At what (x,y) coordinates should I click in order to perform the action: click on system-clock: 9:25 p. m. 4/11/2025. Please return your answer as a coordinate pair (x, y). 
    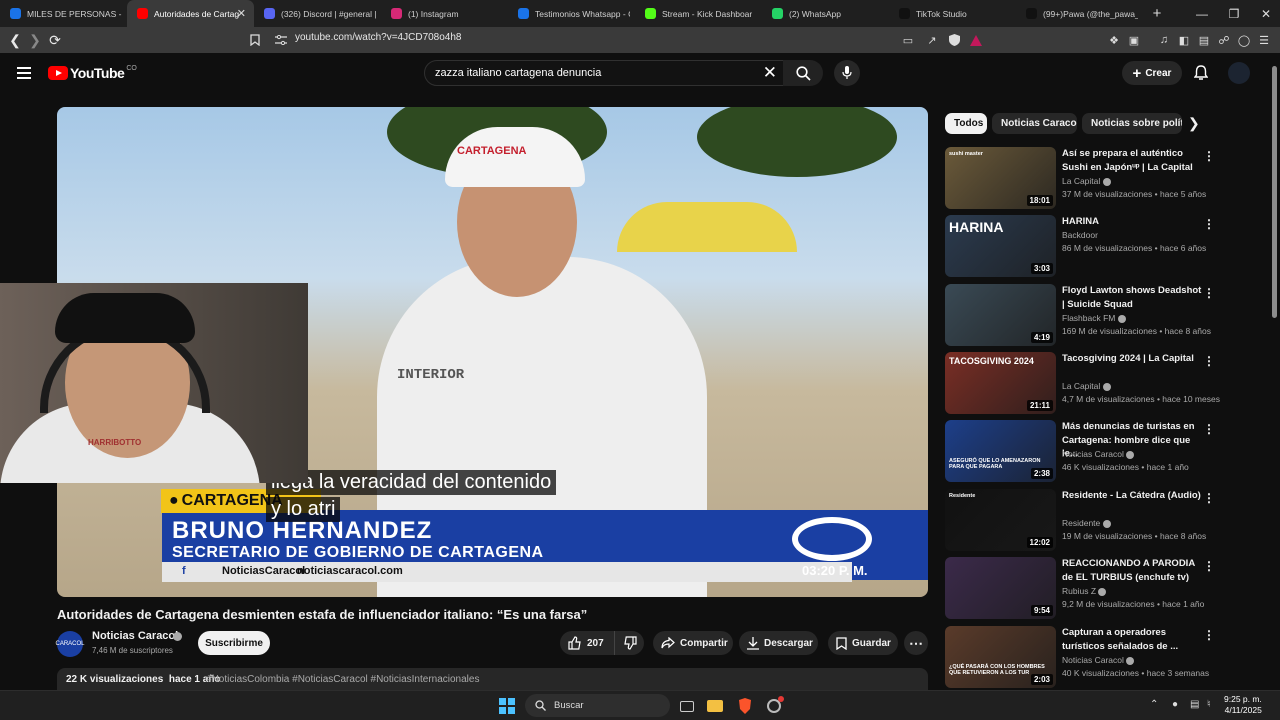
    Looking at the image, I should click on (1243, 705).